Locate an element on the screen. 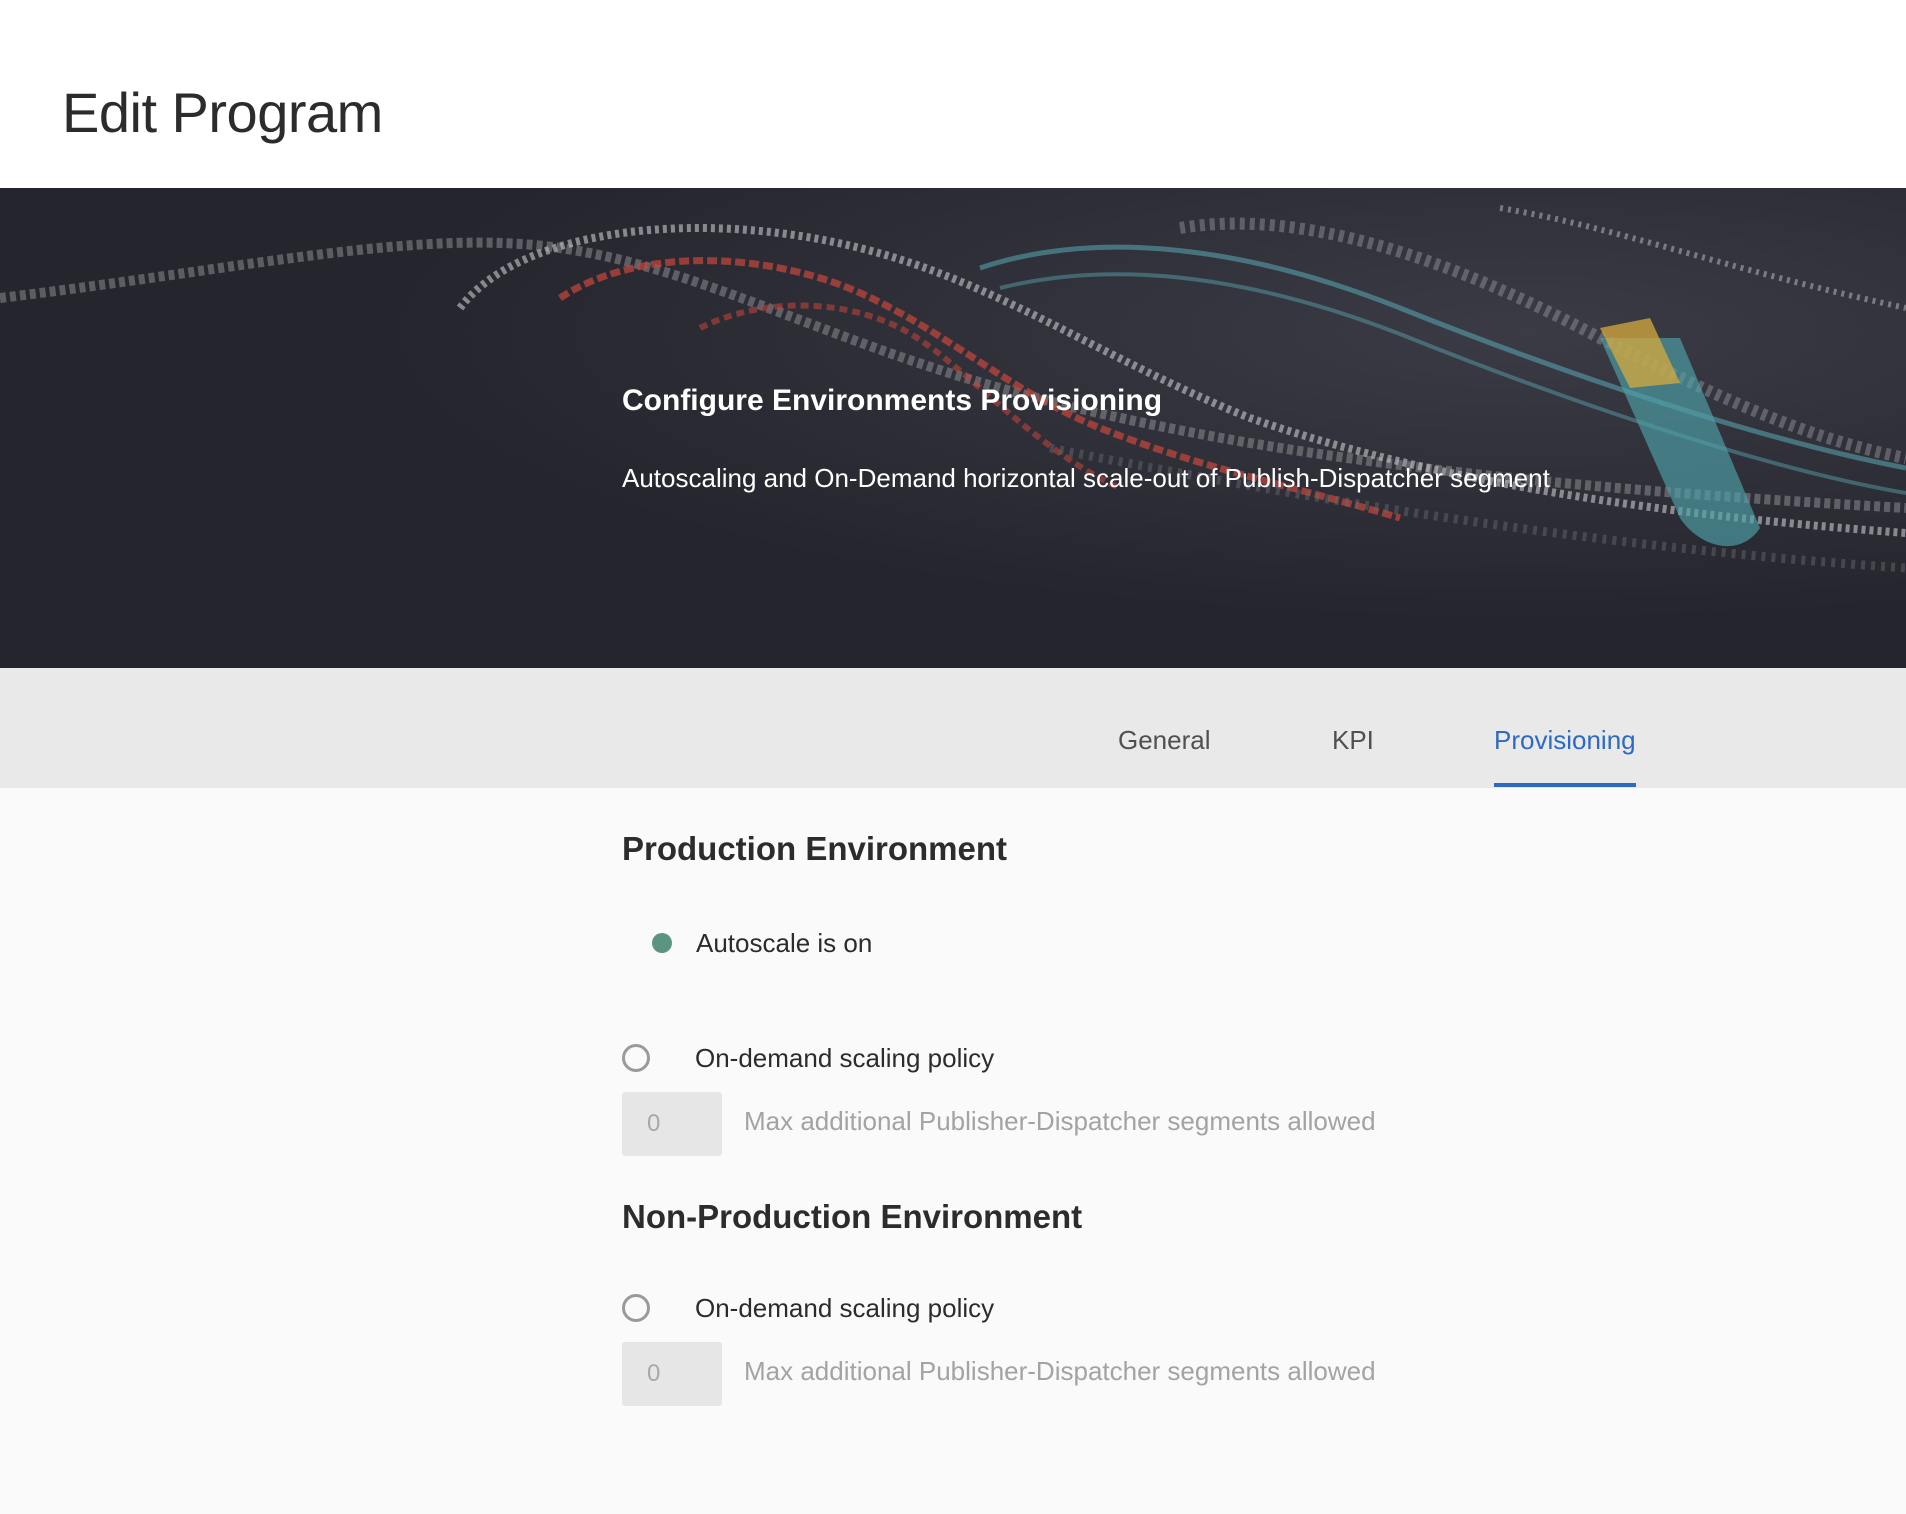 This screenshot has width=1906, height=1514. tab-kpi: KPI is located at coordinates (1353, 756).